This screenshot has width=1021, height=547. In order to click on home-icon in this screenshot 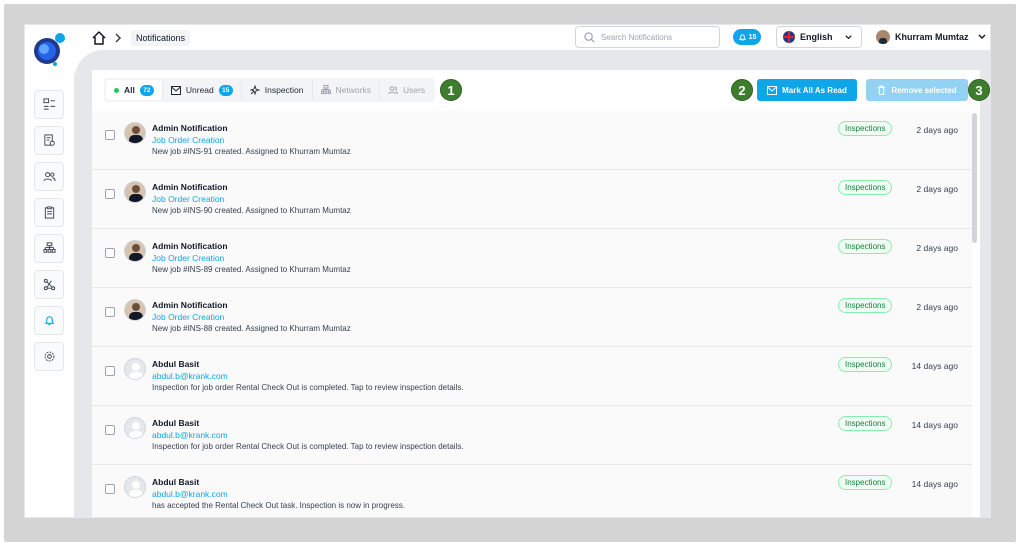, I will do `click(99, 38)`.